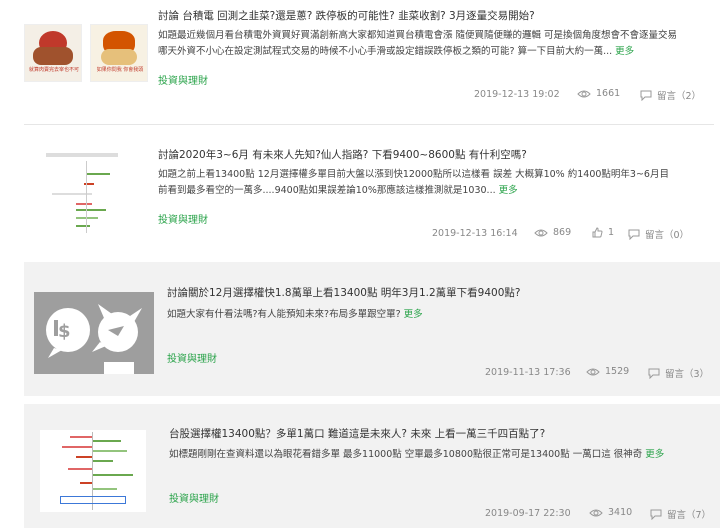 The height and width of the screenshot is (528, 720). What do you see at coordinates (53, 70) in the screenshot?
I see `thumbnail-caption-left: 就算肉賣完去宰也不可` at bounding box center [53, 70].